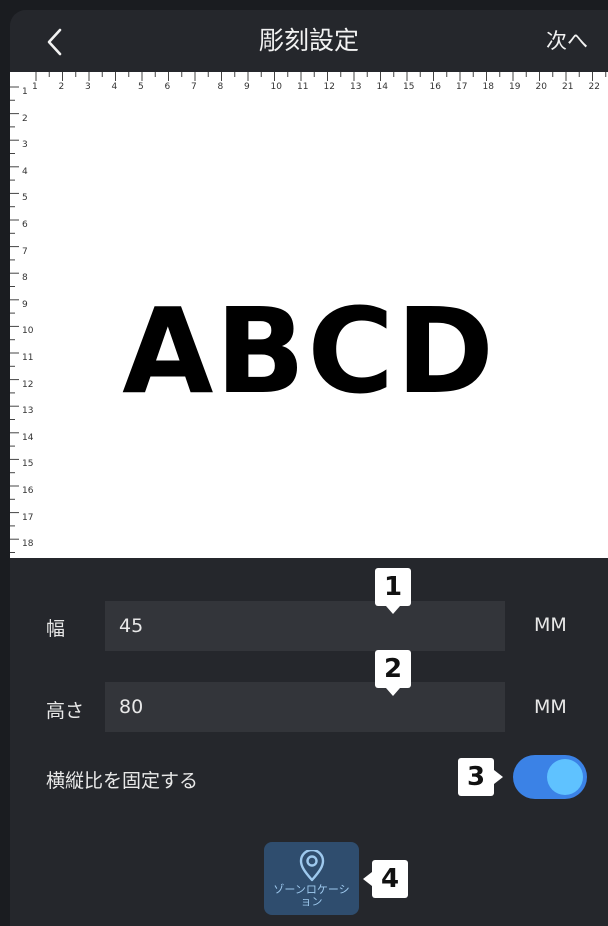 The width and height of the screenshot is (608, 926). I want to click on width-unit: MM, so click(550, 625).